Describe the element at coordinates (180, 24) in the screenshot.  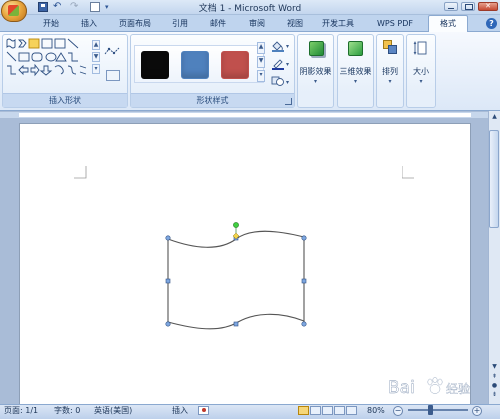
I see `tab-references: 引用` at that location.